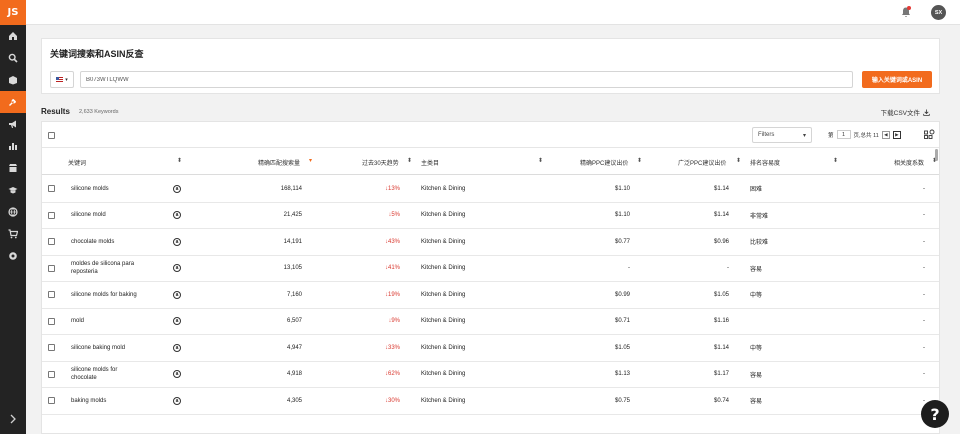 The height and width of the screenshot is (434, 960). I want to click on pagination: 第 1 页,总共 11 ◀ ▶, so click(864, 134).